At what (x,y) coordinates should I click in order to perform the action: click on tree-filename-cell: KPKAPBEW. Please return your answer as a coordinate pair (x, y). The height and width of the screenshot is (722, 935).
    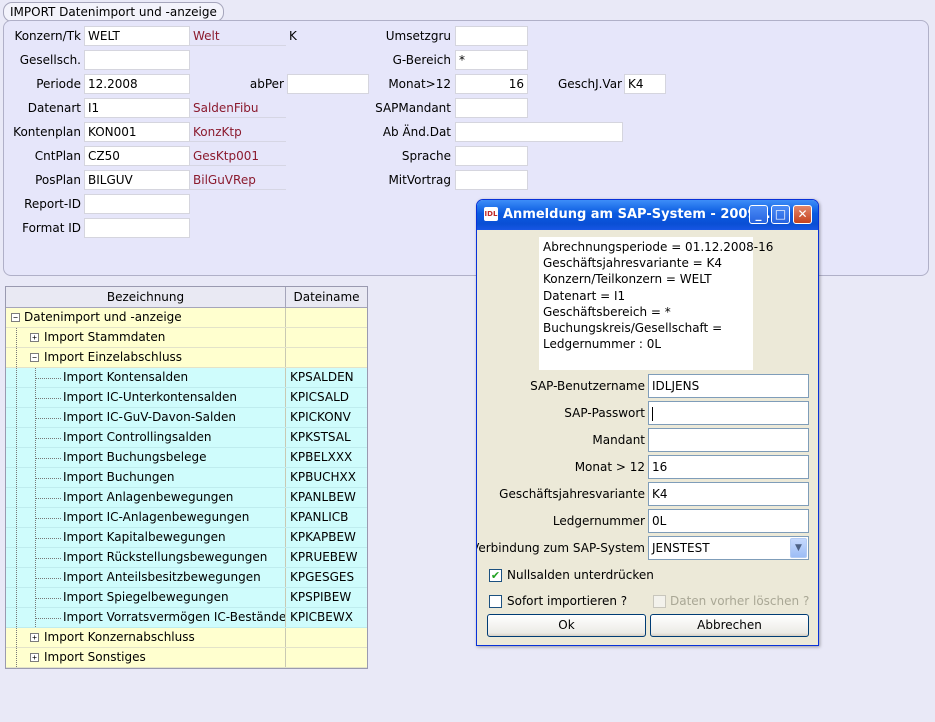
    Looking at the image, I should click on (323, 537).